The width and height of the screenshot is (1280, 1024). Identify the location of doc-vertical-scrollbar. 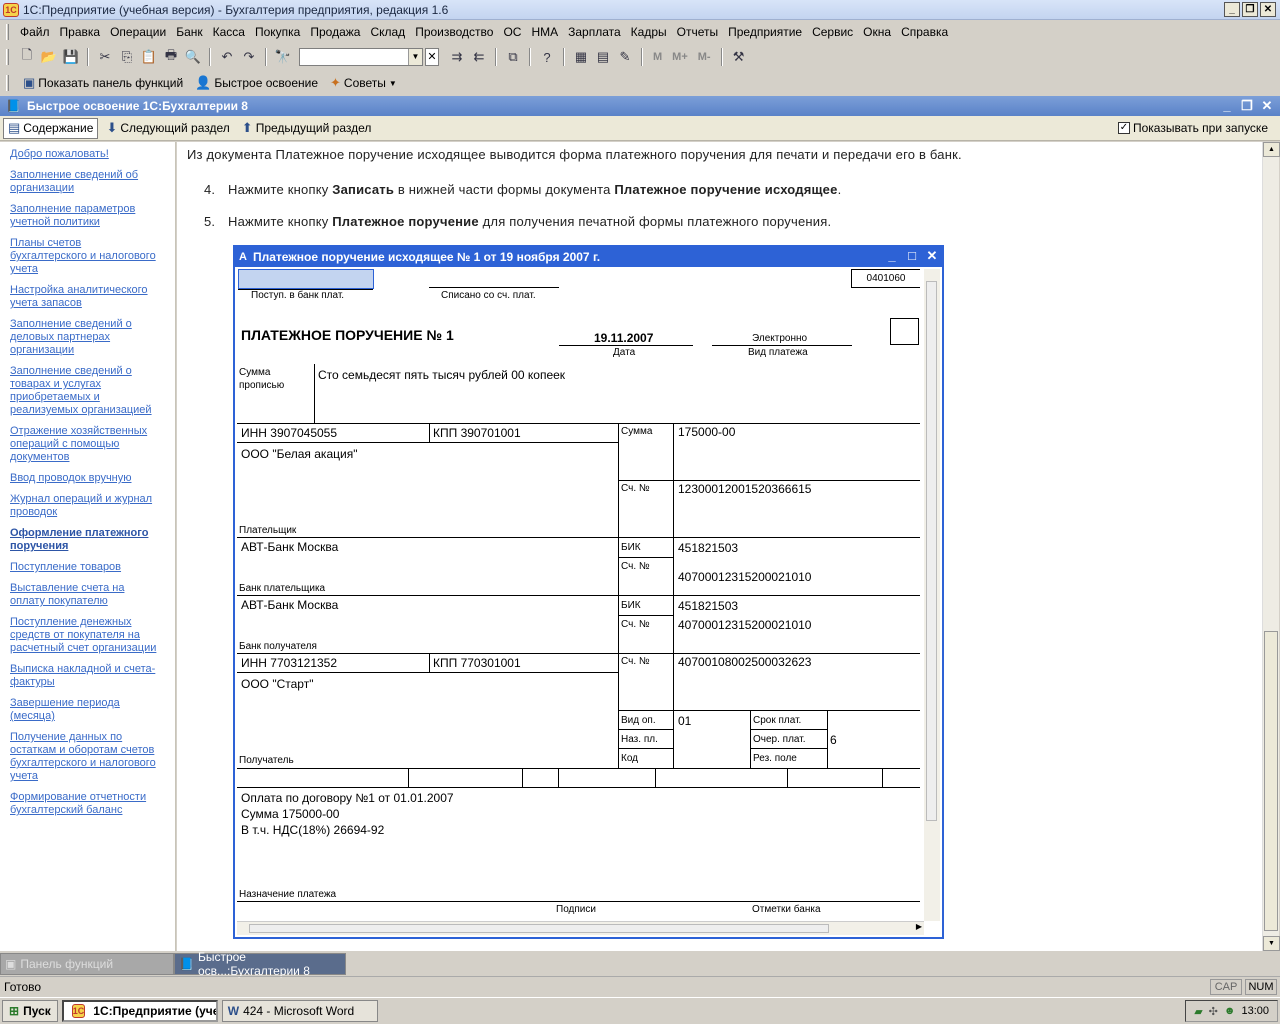
(932, 595).